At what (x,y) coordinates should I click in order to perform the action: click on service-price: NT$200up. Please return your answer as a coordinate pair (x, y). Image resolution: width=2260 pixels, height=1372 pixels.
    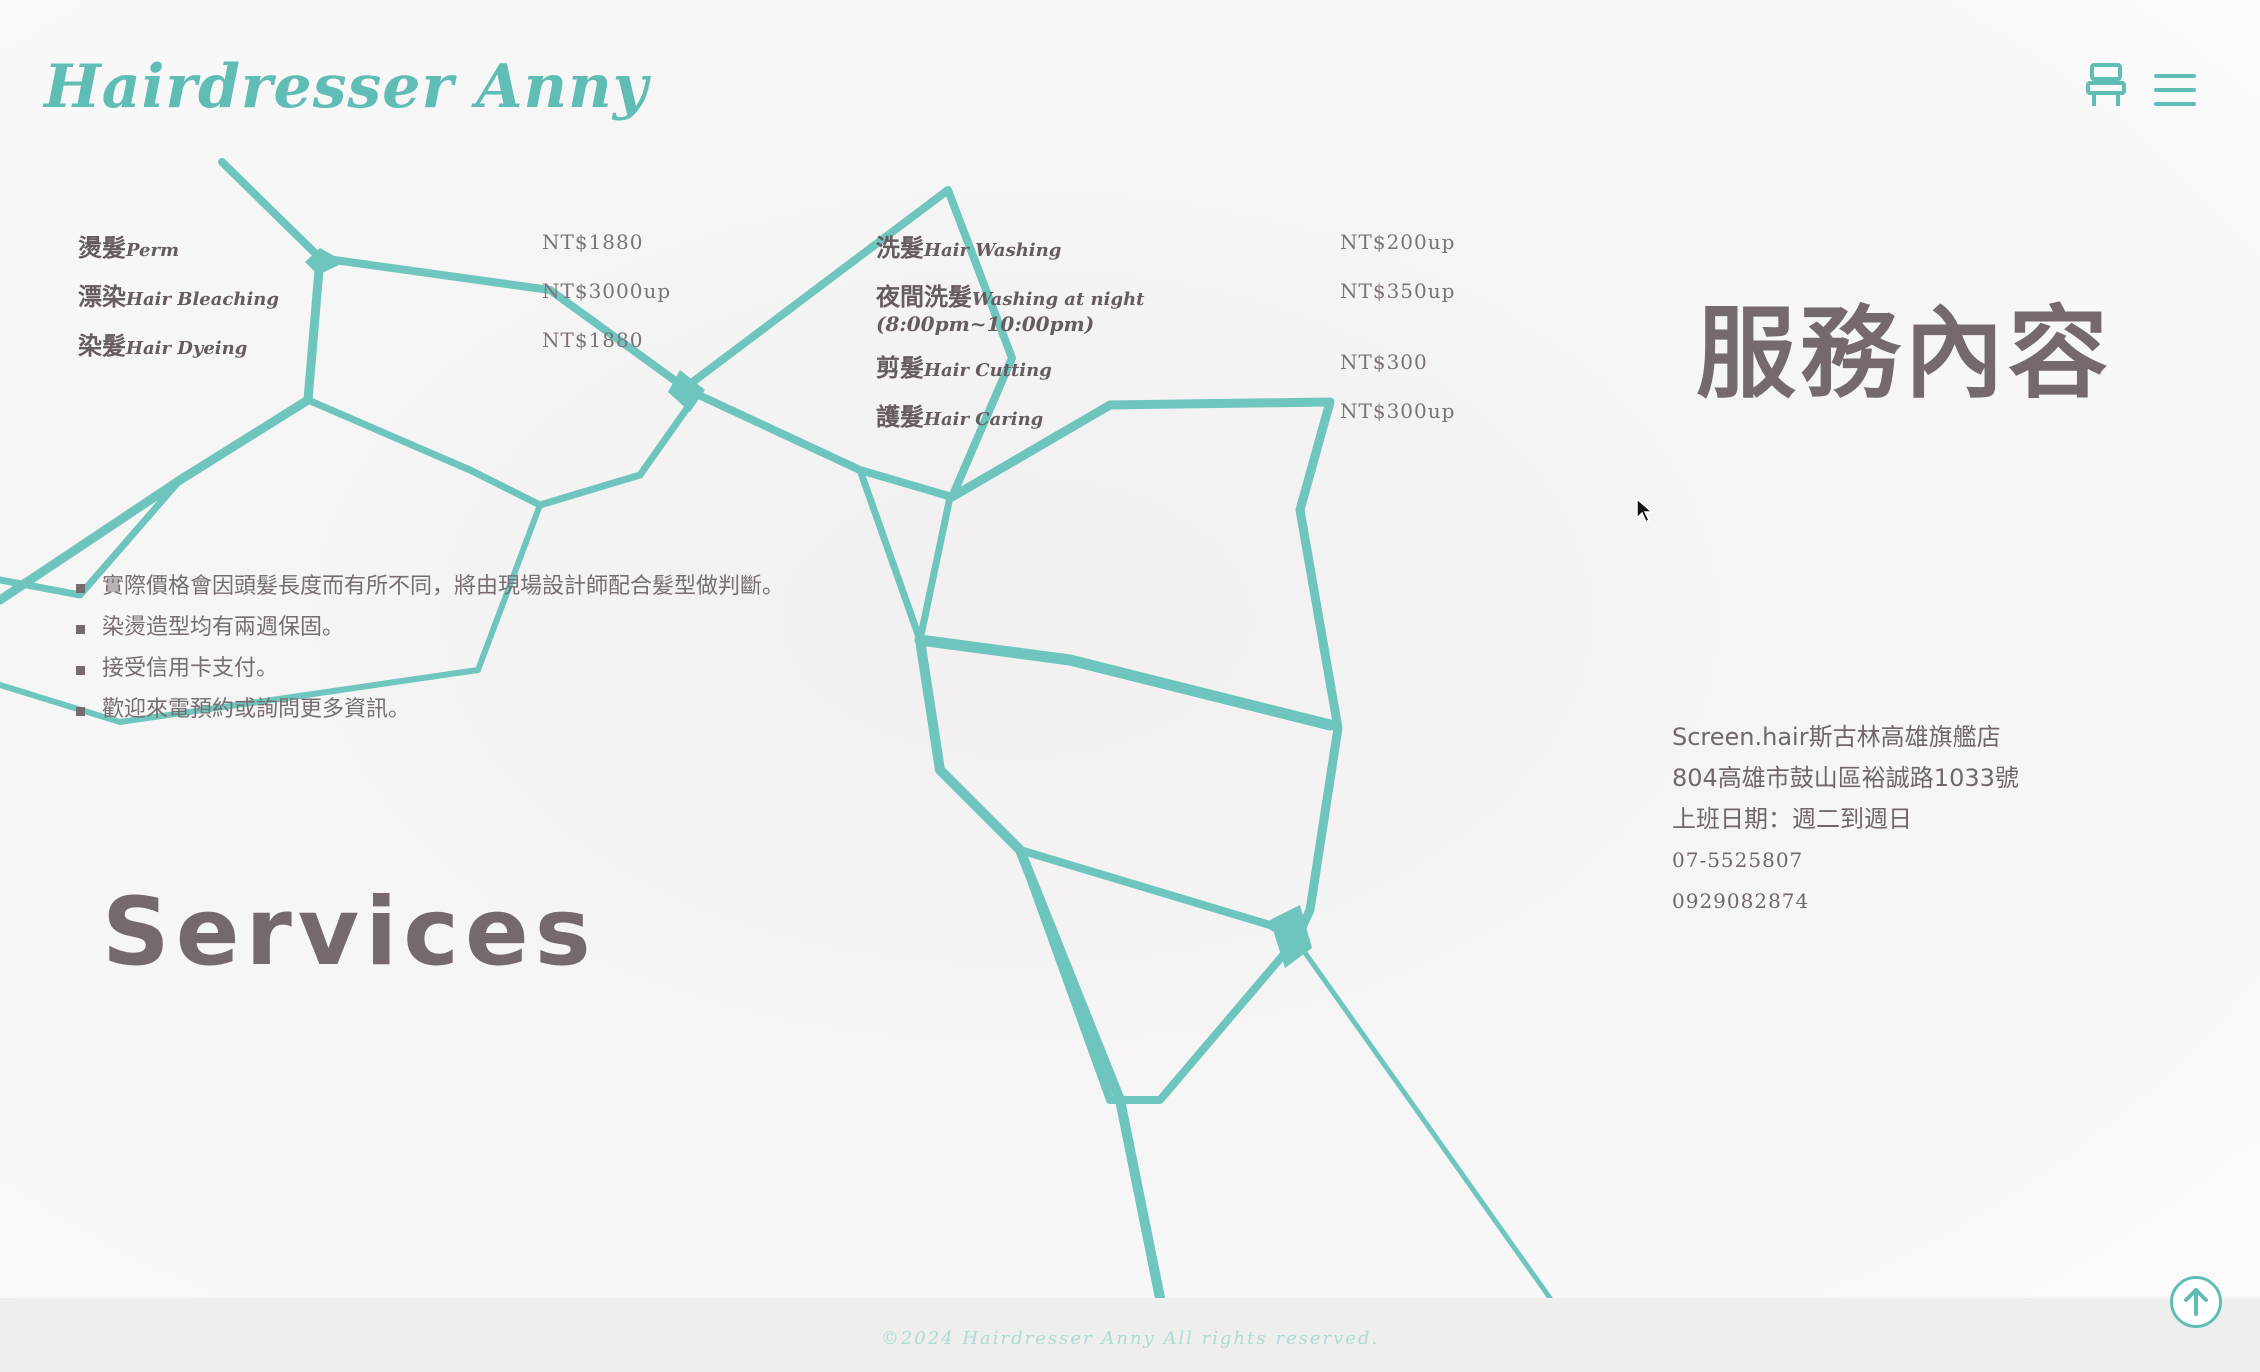
    Looking at the image, I should click on (1398, 242).